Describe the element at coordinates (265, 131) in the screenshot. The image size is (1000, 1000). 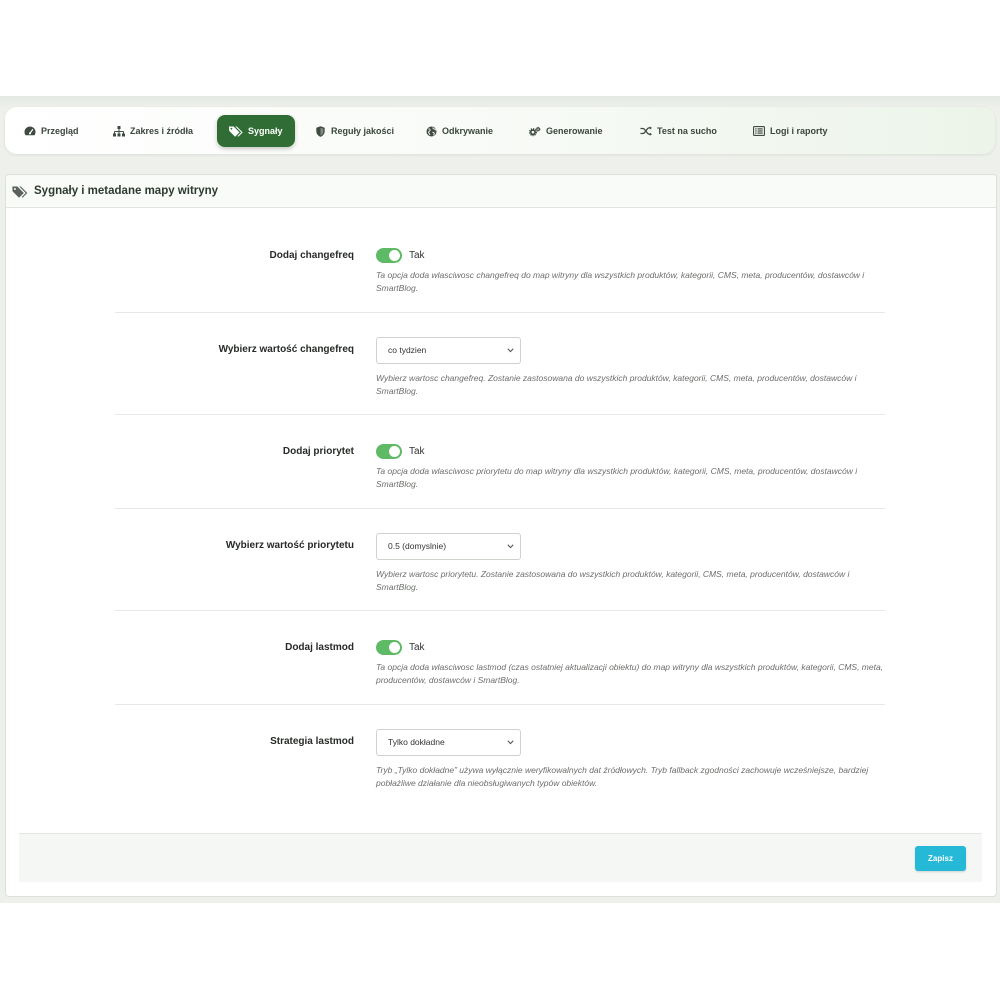
I see `tab-label: Sygnały` at that location.